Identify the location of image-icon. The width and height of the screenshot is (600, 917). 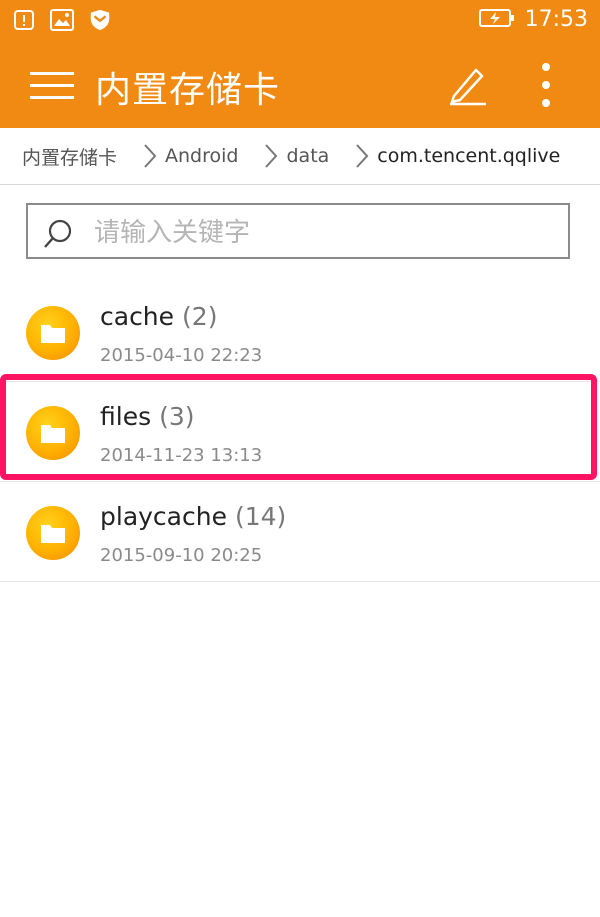
(62, 20).